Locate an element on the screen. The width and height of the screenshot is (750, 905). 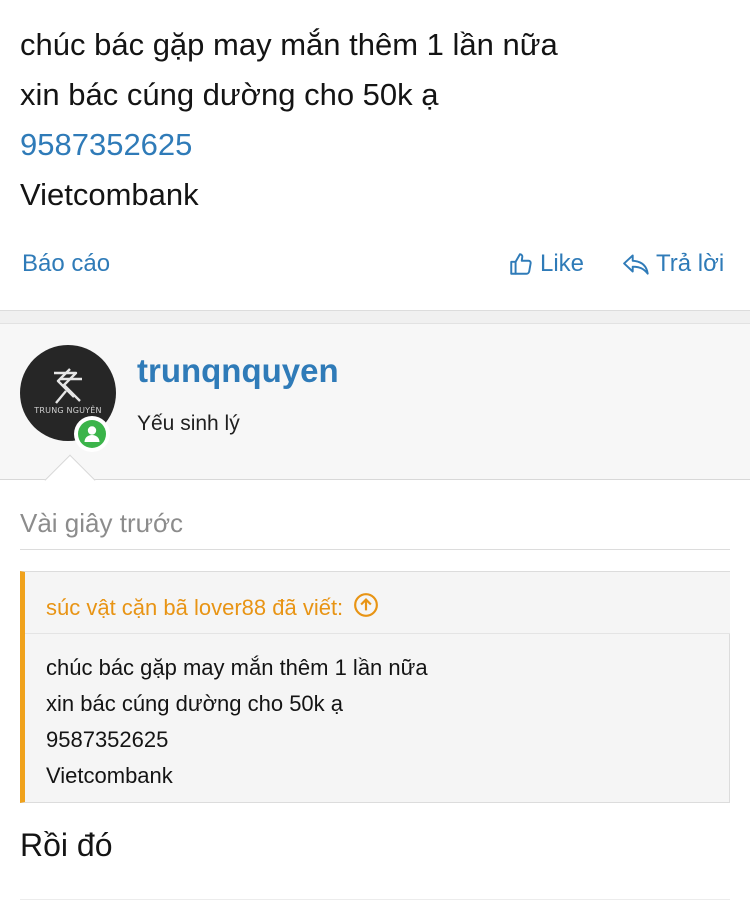
quote-header: súc vật cặn bã lover88 đã viết: is located at coordinates (377, 603).